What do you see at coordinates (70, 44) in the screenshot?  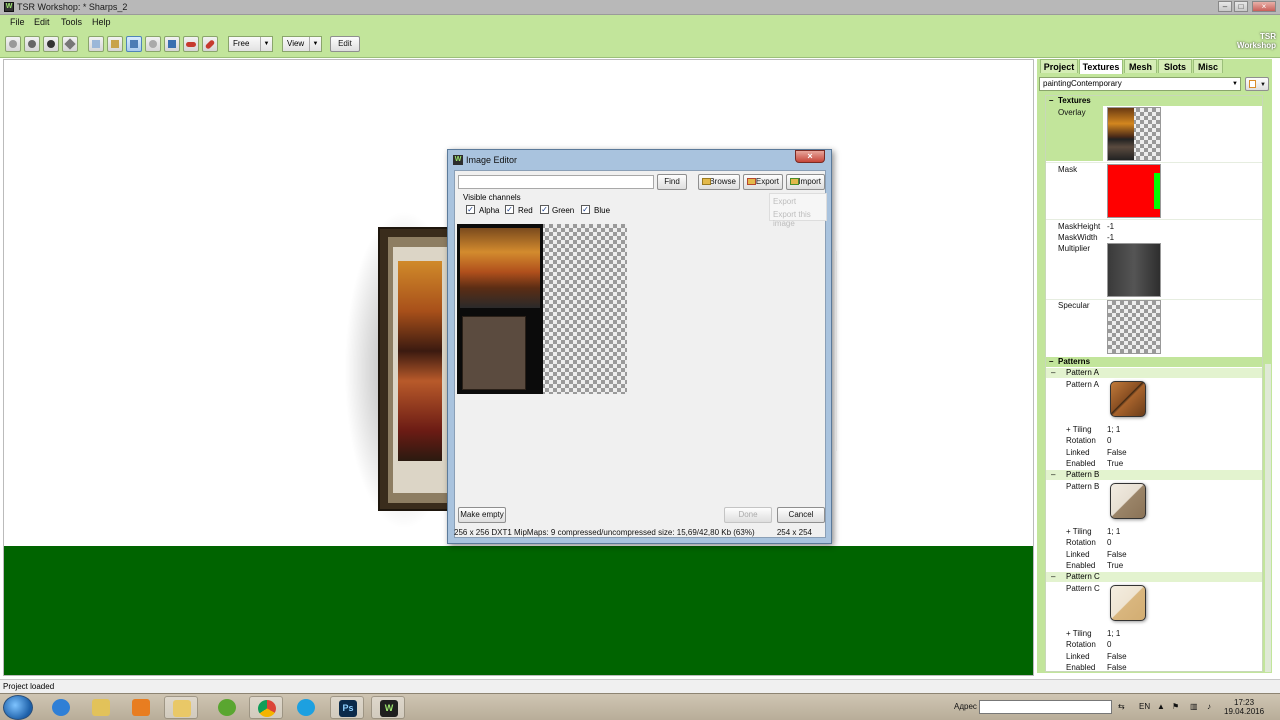 I see `diamond-icon` at bounding box center [70, 44].